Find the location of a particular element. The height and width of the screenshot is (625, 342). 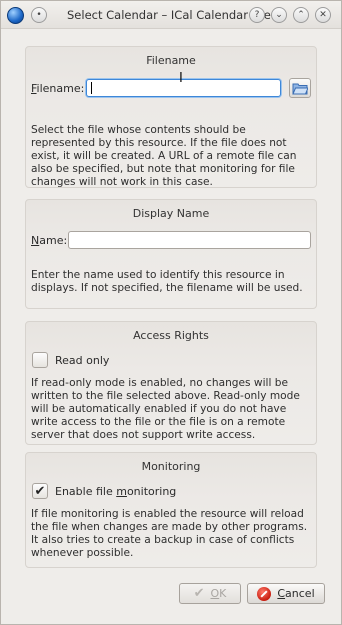

filename-label: Filename: is located at coordinates (58, 88).